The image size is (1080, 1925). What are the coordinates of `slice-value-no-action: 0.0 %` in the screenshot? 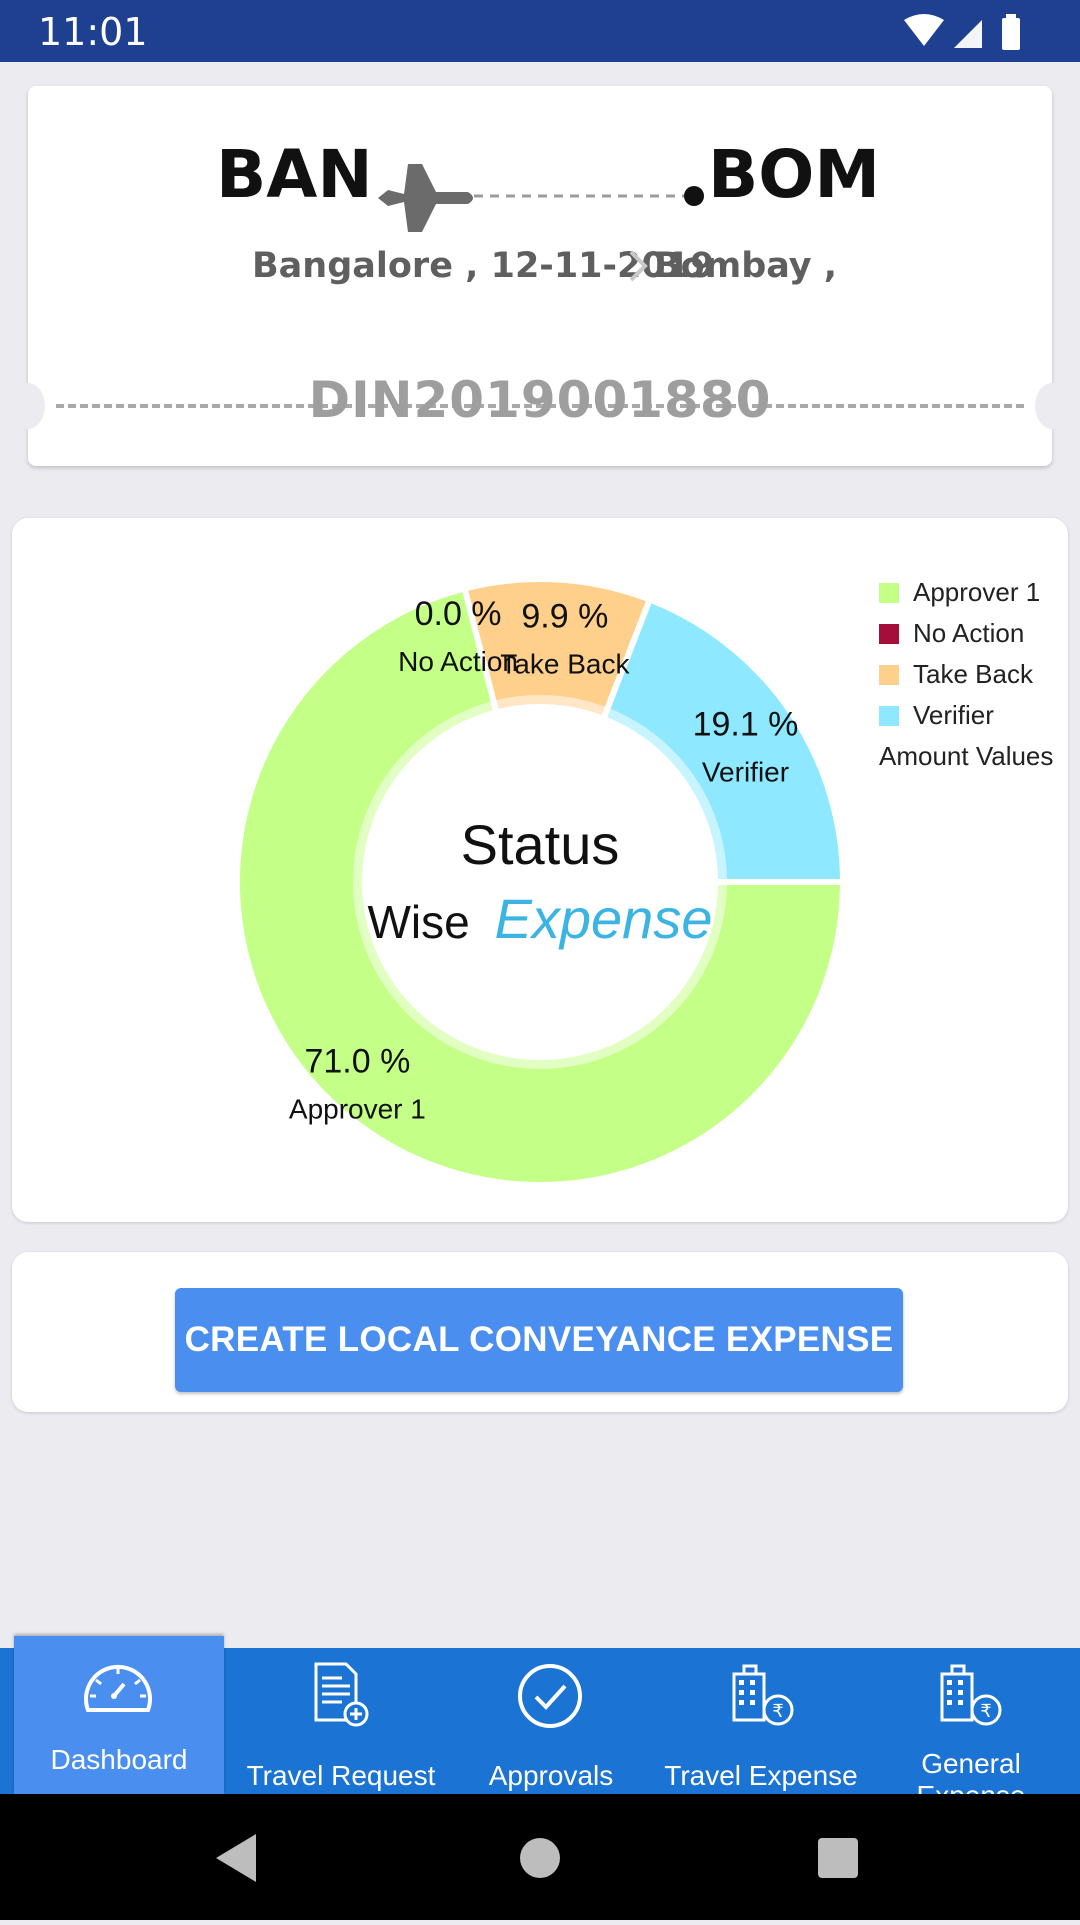 It's located at (458, 614).